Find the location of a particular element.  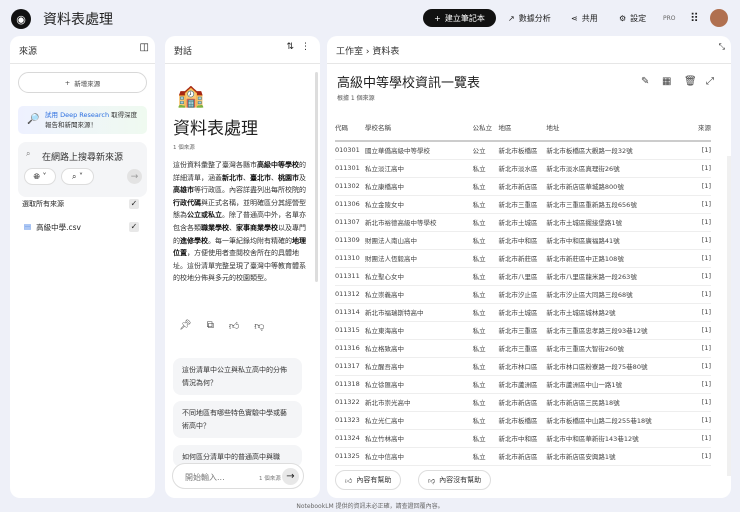

notebooklm-logo-icon: ◉ is located at coordinates (21, 19).